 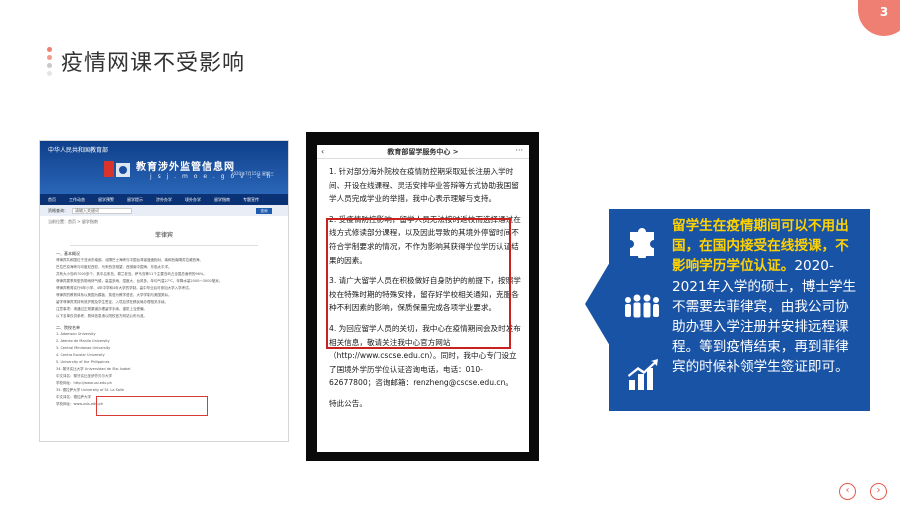 I want to click on callout-pointer, so click(x=597, y=304).